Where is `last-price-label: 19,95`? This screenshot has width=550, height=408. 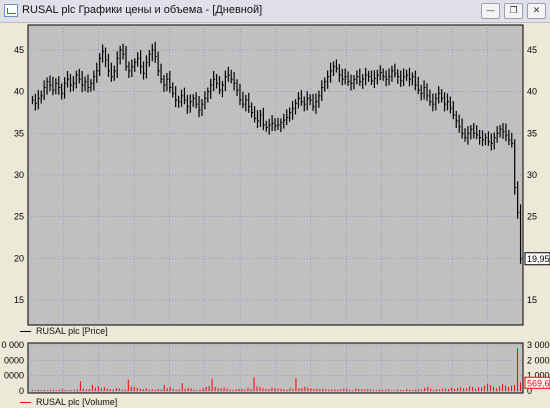 last-price-label: 19,95 is located at coordinates (538, 259).